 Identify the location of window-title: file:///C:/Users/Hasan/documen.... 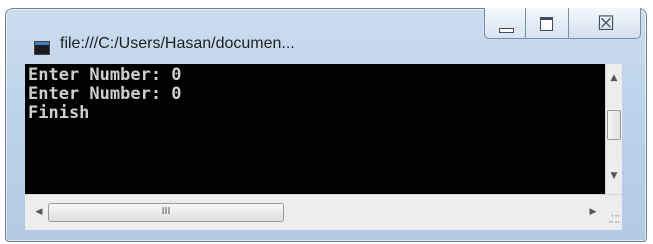
(177, 43).